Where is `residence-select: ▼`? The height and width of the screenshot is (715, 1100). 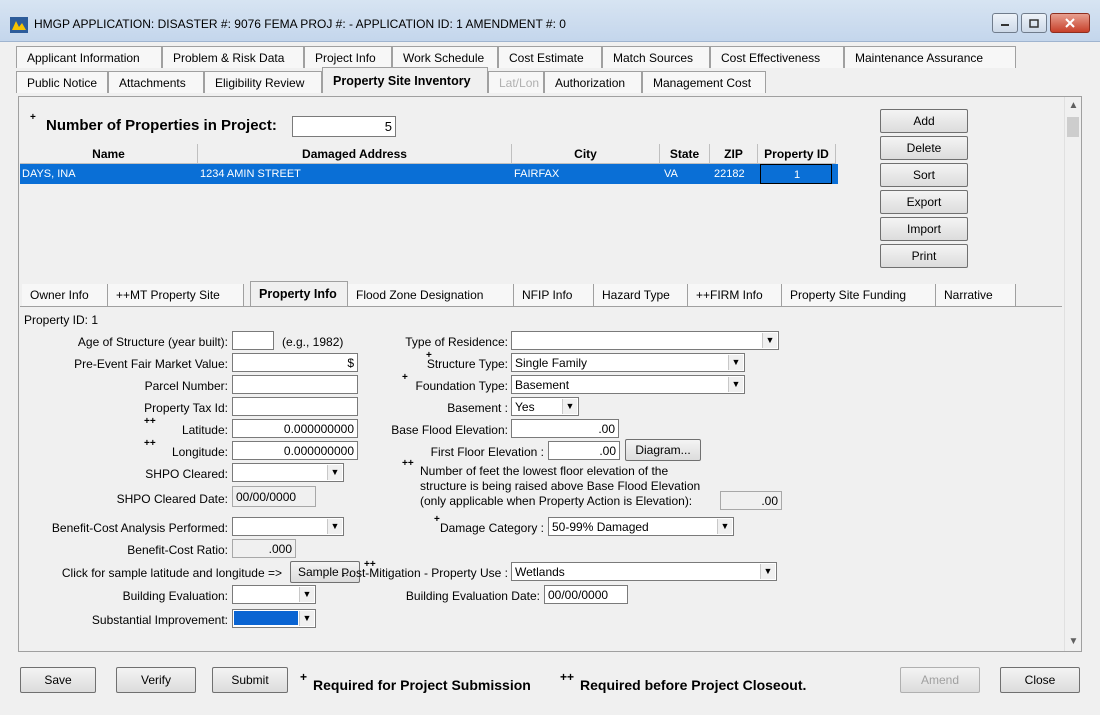 residence-select: ▼ is located at coordinates (645, 340).